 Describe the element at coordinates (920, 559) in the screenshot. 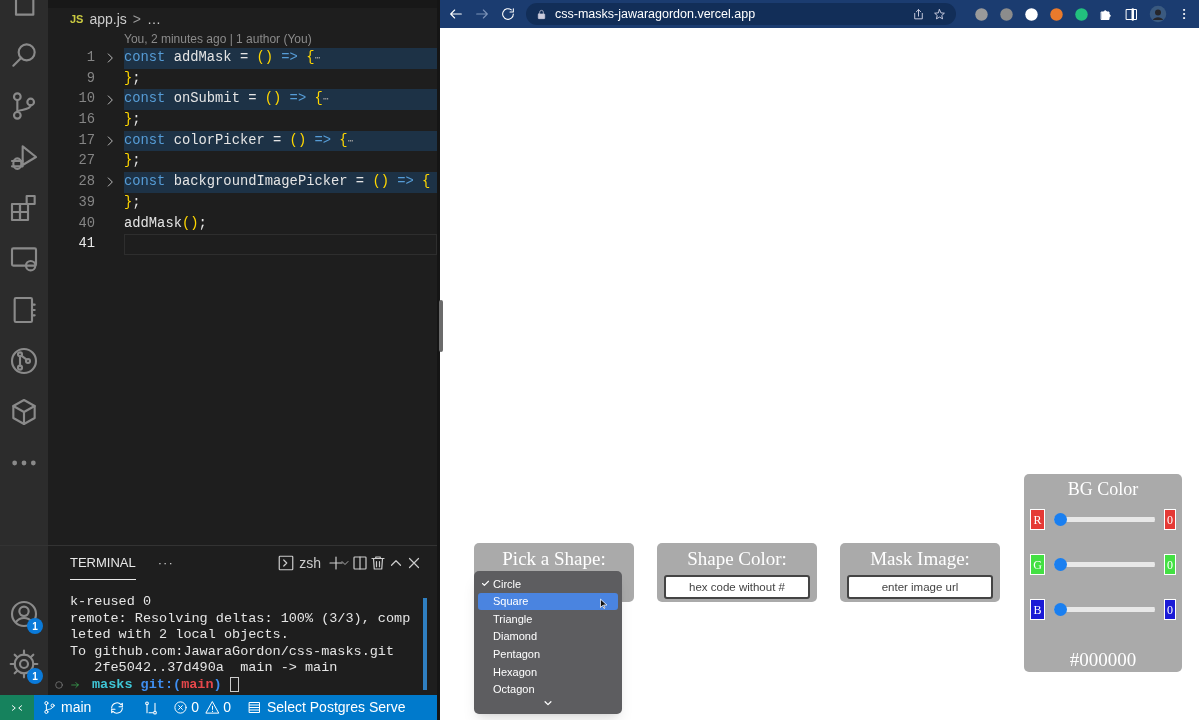

I see `panel-title: Mask Image:` at that location.